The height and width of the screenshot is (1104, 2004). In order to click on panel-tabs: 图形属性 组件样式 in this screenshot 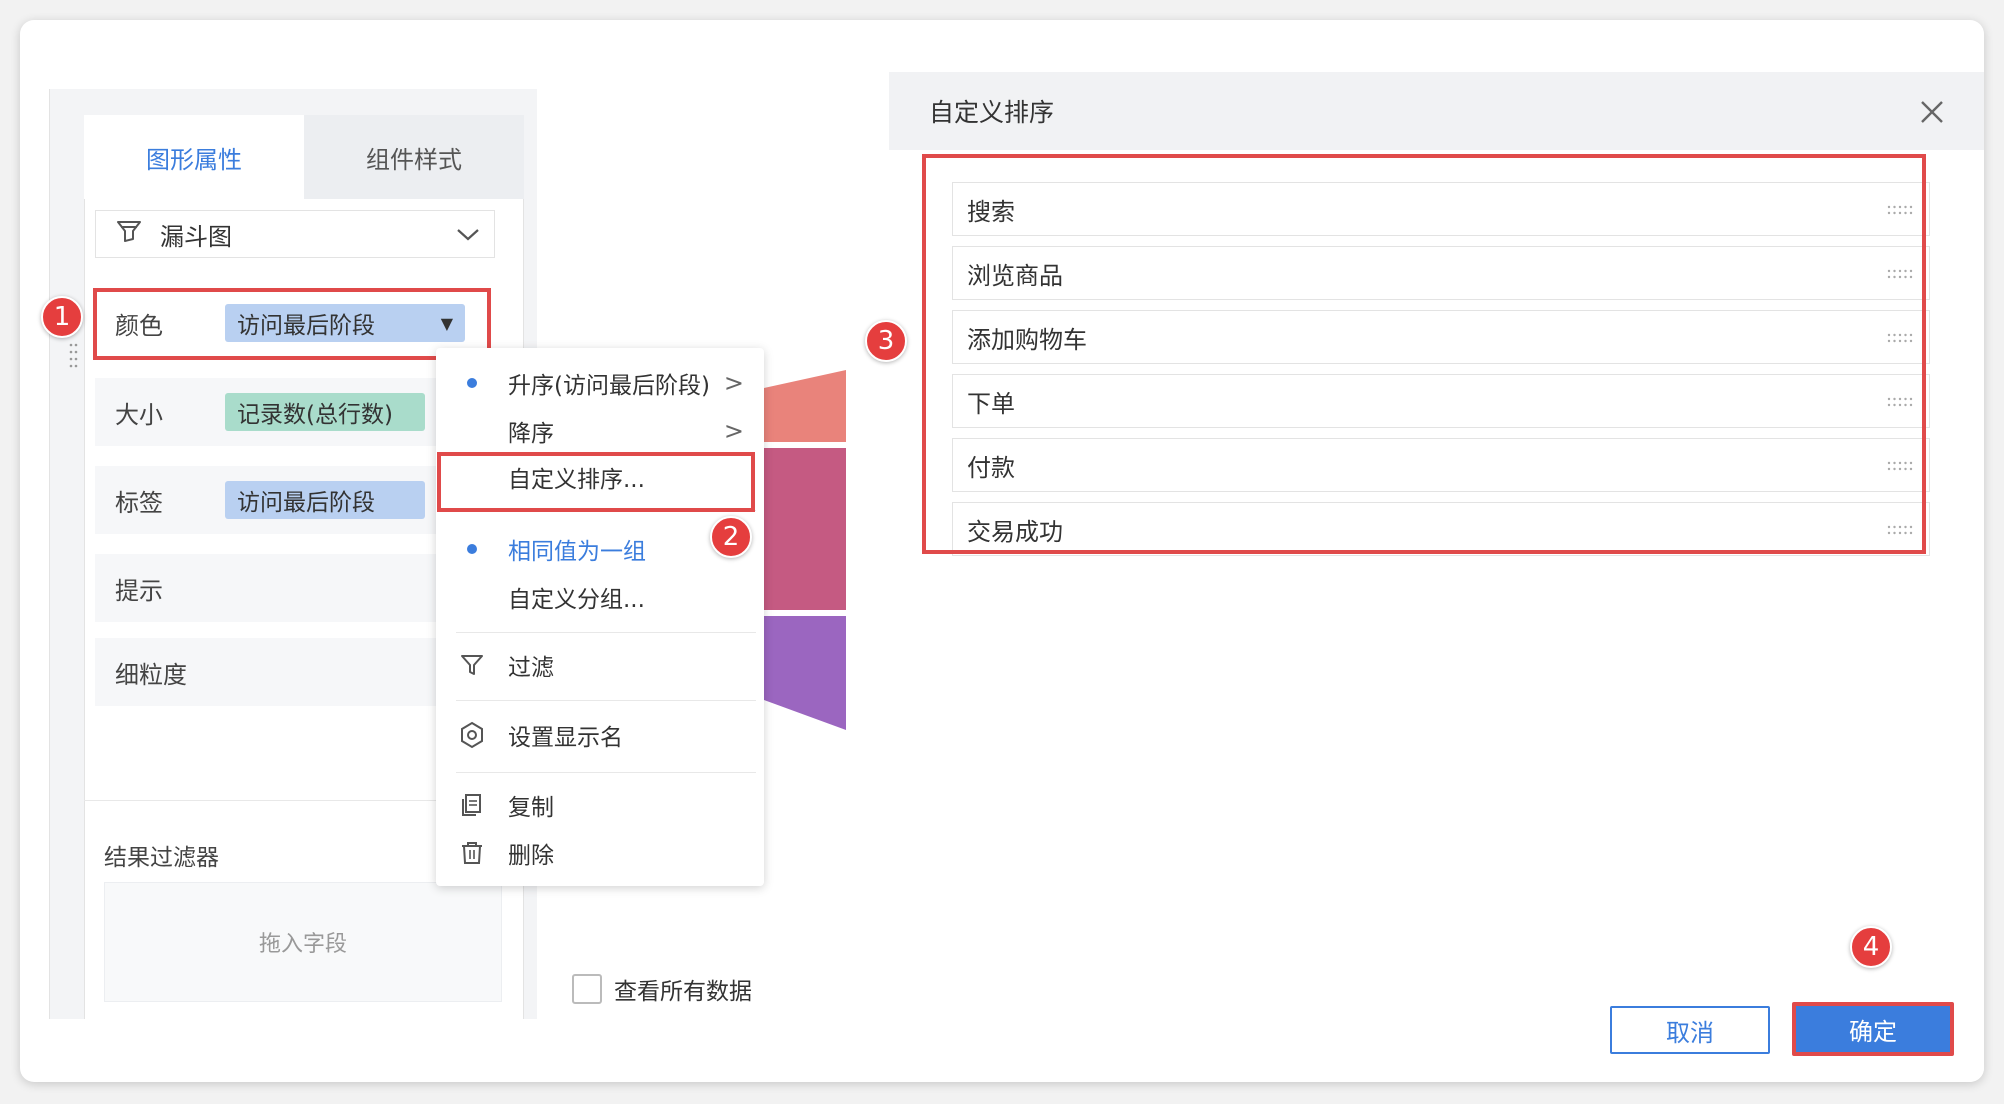, I will do `click(304, 157)`.